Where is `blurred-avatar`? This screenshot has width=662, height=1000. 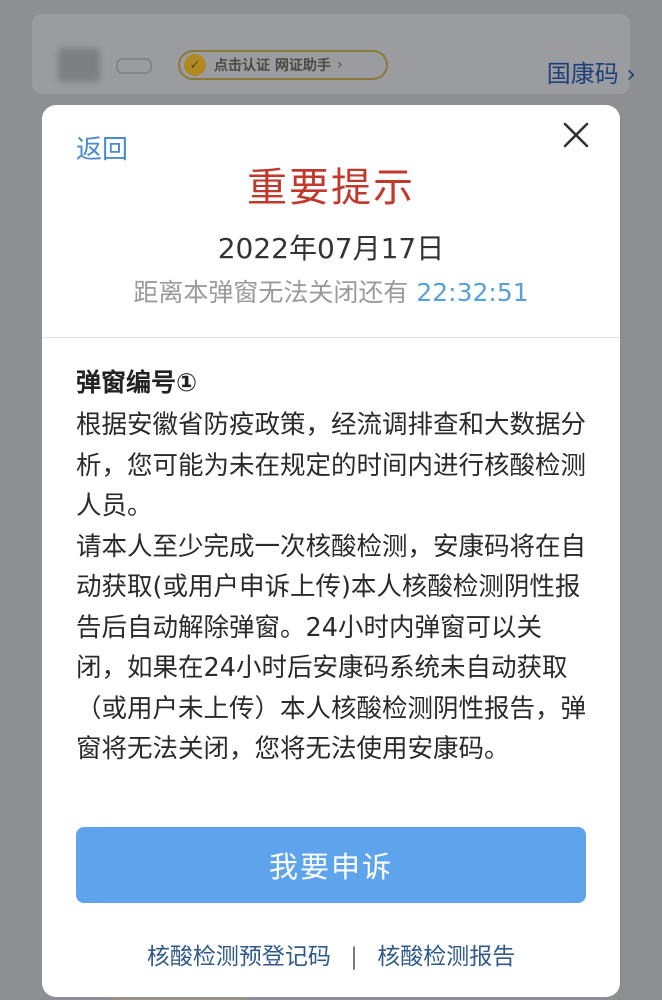 blurred-avatar is located at coordinates (79, 65).